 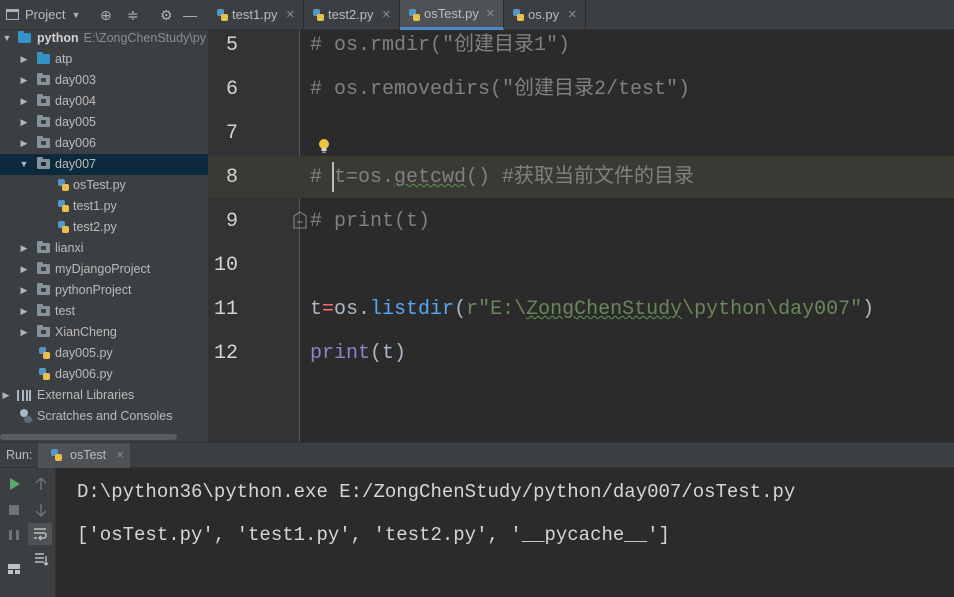 What do you see at coordinates (333, 177) in the screenshot?
I see `text-caret` at bounding box center [333, 177].